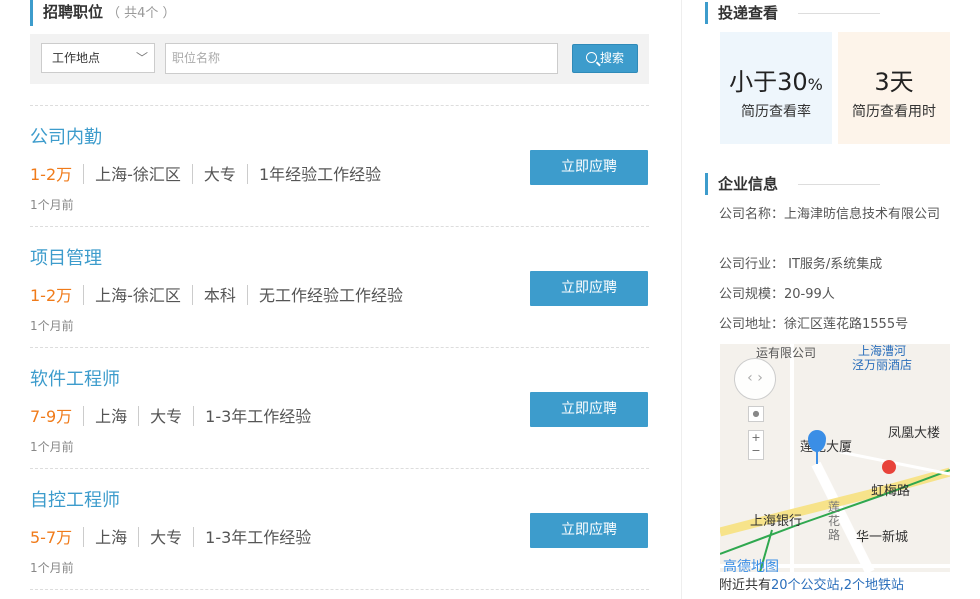  I want to click on map-label-fenghuang: 凤凰大楼, so click(914, 433).